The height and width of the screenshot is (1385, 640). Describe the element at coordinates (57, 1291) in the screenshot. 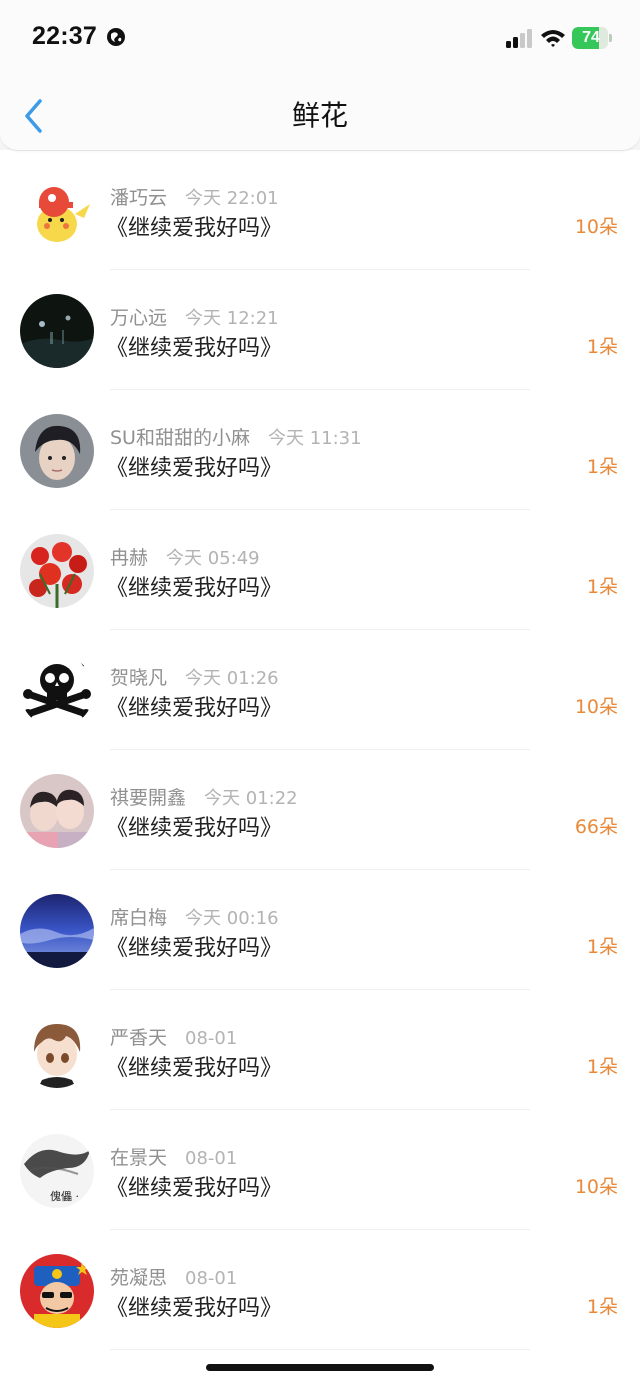

I see `fortune-god-avatar` at that location.